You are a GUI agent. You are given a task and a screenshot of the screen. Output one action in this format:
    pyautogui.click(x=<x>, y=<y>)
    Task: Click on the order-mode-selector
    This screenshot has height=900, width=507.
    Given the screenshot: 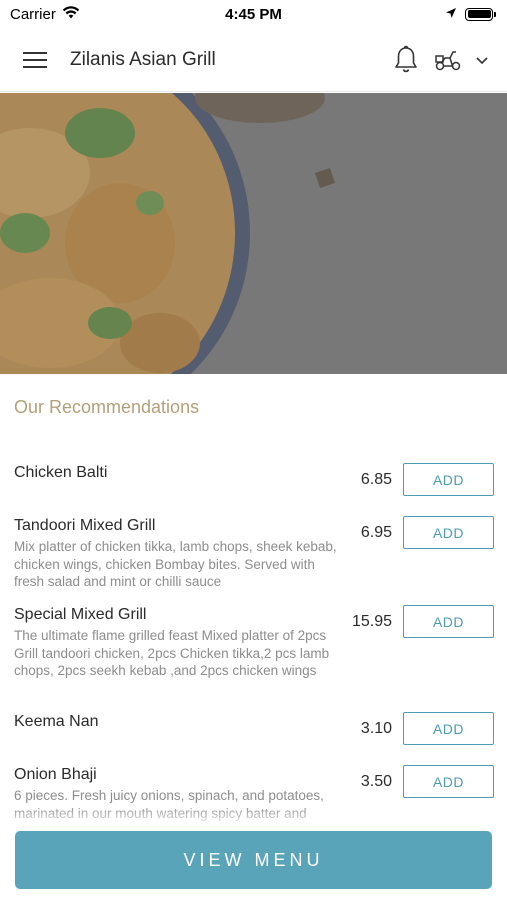 What is the action you would take?
    pyautogui.click(x=461, y=60)
    